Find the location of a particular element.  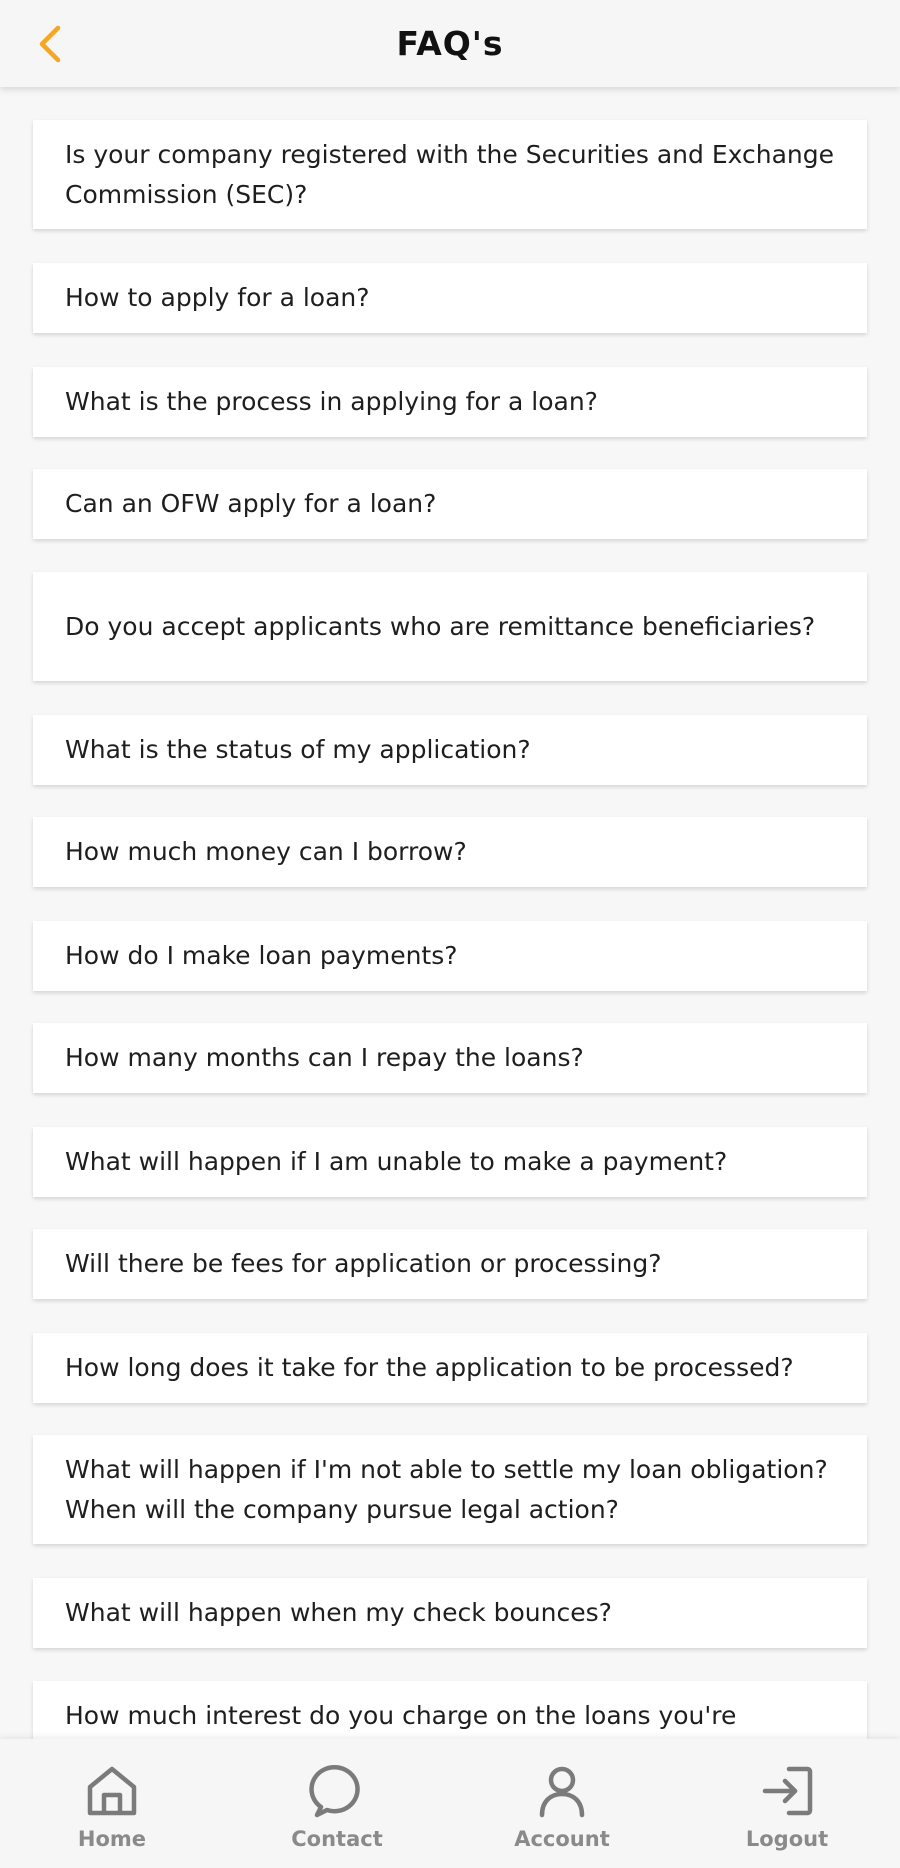

nav-logout: Logout is located at coordinates (787, 1803).